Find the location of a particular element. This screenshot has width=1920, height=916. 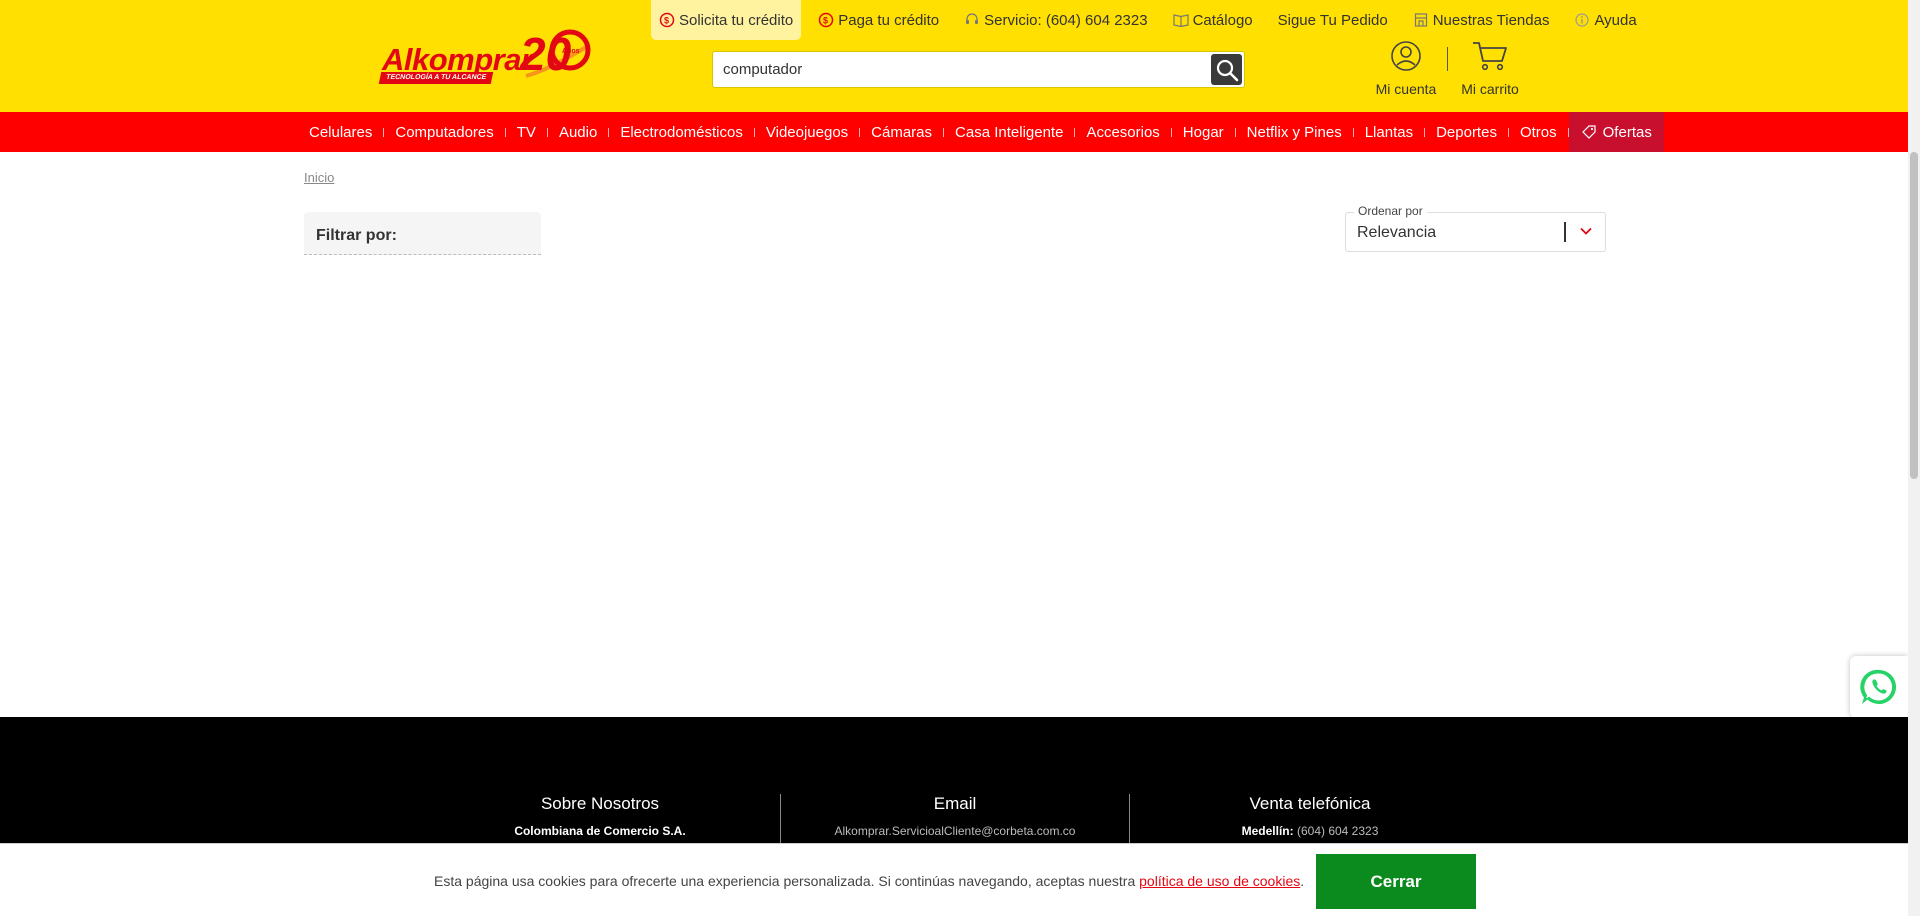

page-scrollbar is located at coordinates (1914, 458).